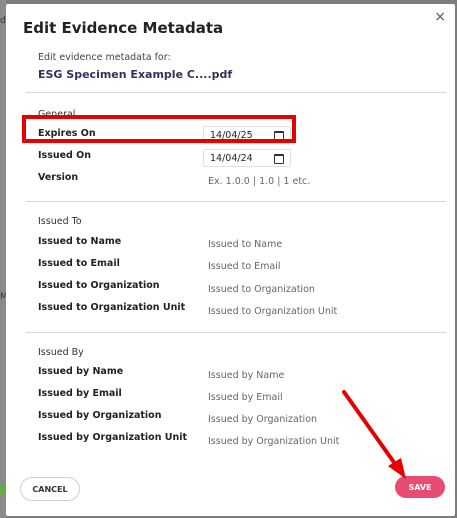  I want to click on section-issued-by-title: Issued By, so click(61, 352).